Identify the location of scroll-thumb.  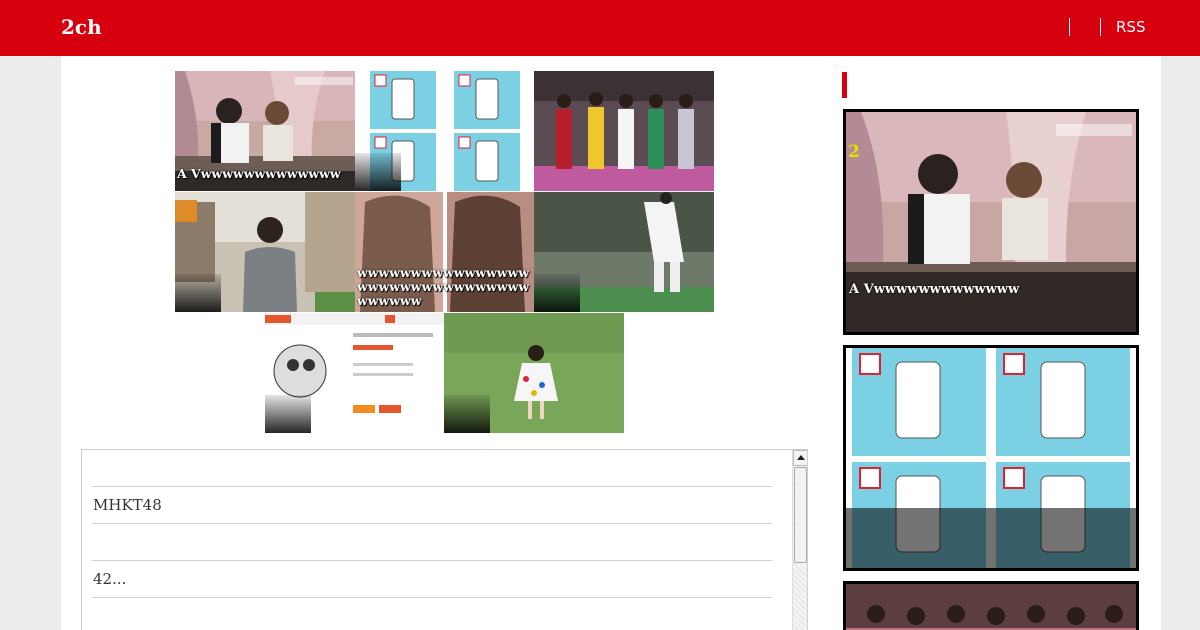
(800, 515).